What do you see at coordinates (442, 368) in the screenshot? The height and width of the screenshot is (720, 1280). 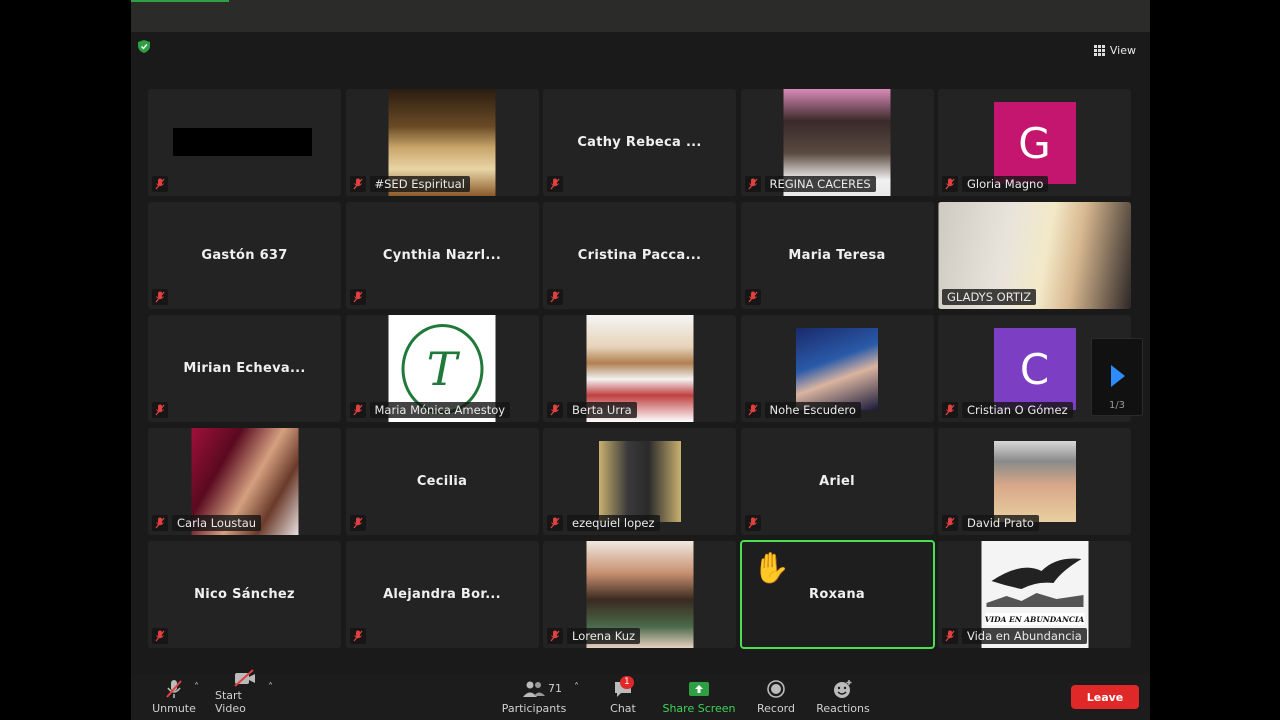 I see `participant-tile: T Maria Mónica Amestoy` at bounding box center [442, 368].